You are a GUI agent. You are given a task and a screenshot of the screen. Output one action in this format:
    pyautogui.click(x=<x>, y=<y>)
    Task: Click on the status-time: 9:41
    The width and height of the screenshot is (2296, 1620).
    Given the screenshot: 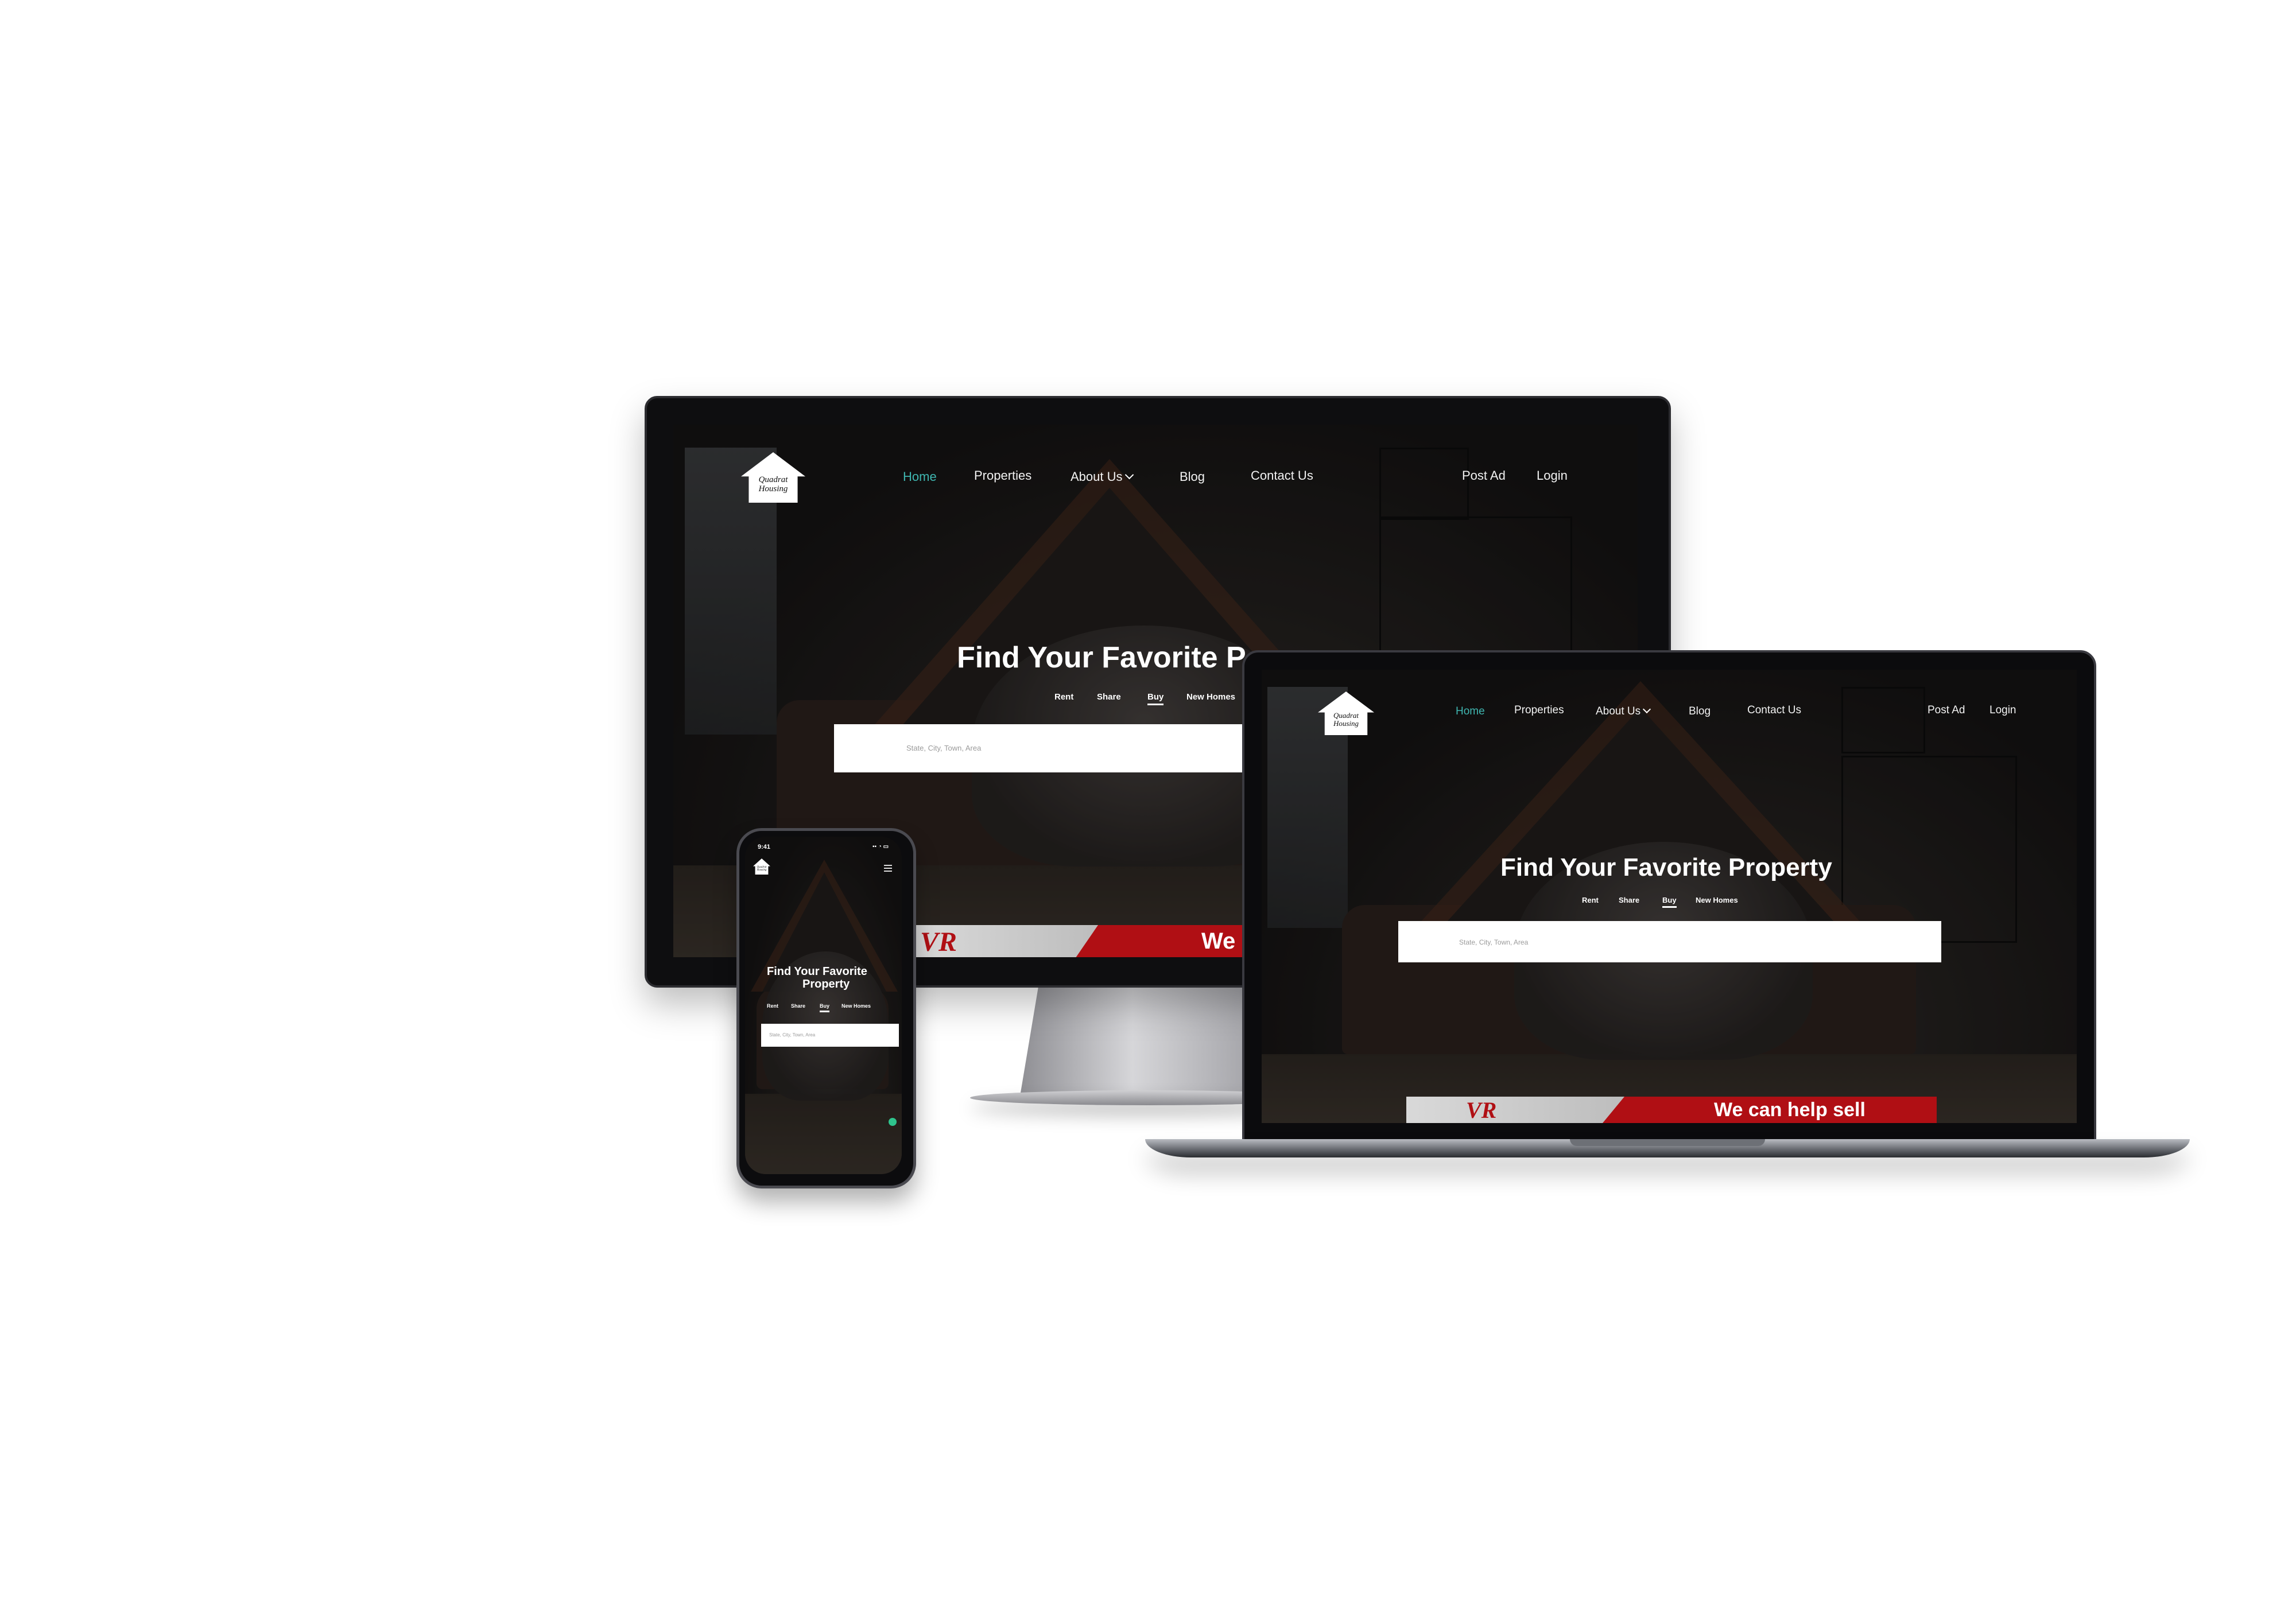 What is the action you would take?
    pyautogui.click(x=764, y=847)
    